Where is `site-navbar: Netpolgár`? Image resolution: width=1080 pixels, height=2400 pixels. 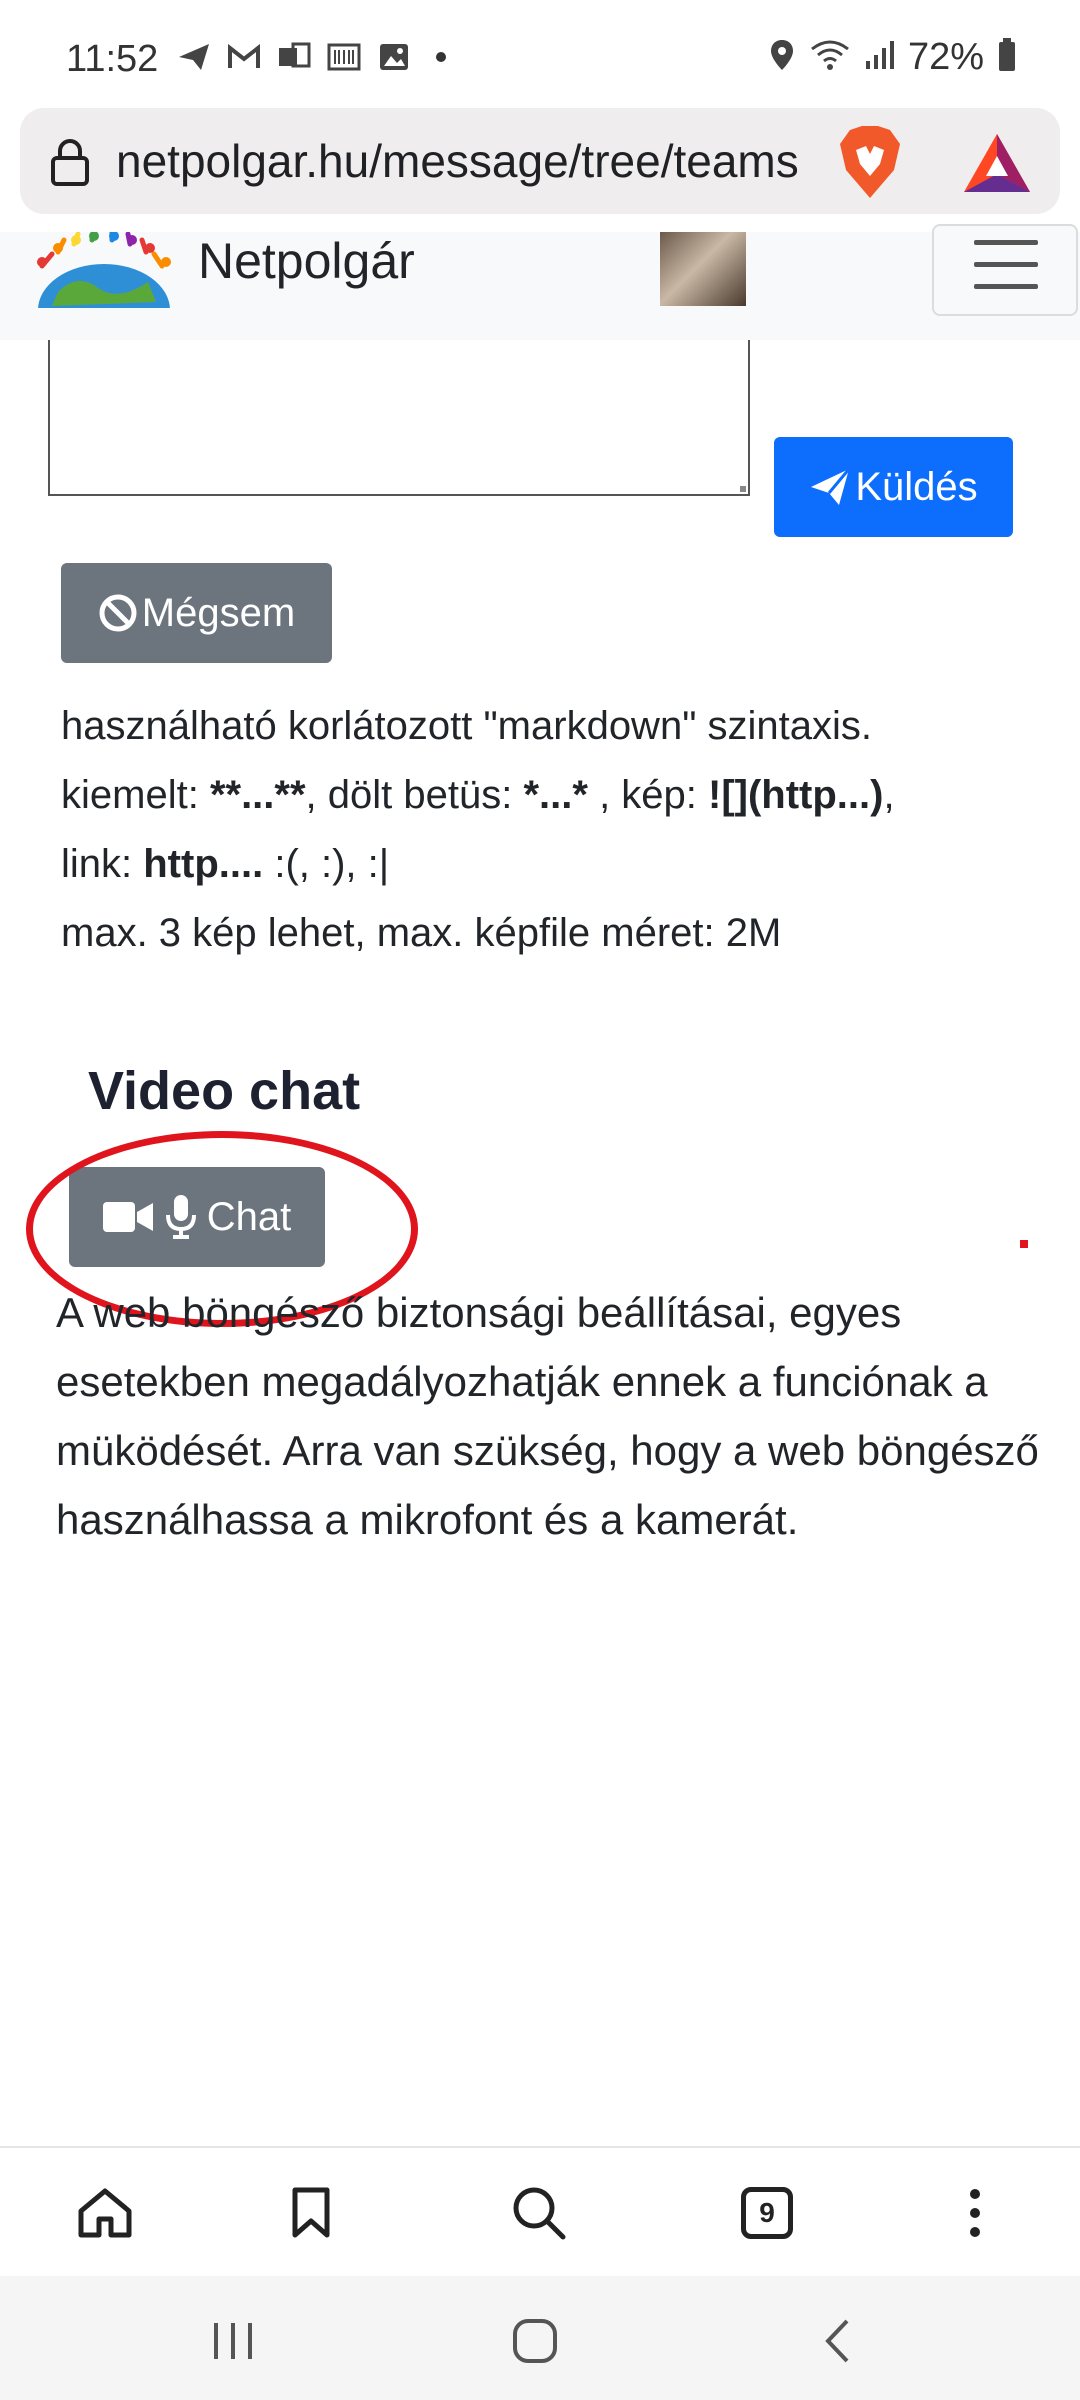 site-navbar: Netpolgár is located at coordinates (540, 290).